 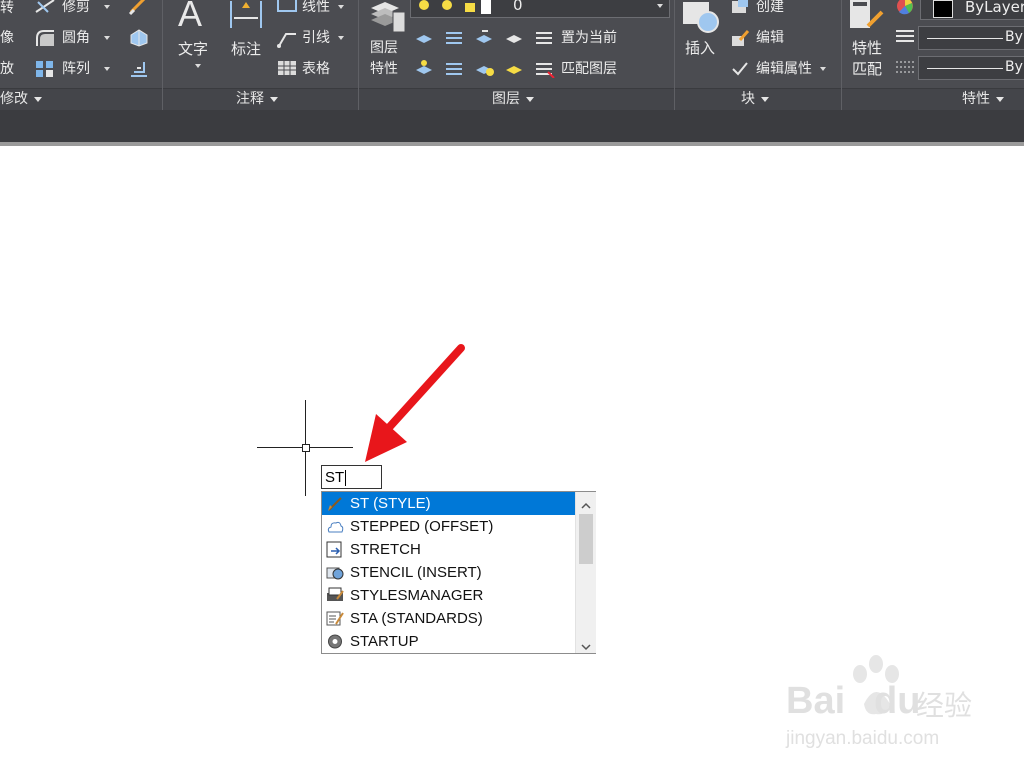 What do you see at coordinates (589, 69) in the screenshot?
I see `match-layer-button: 匹配图层` at bounding box center [589, 69].